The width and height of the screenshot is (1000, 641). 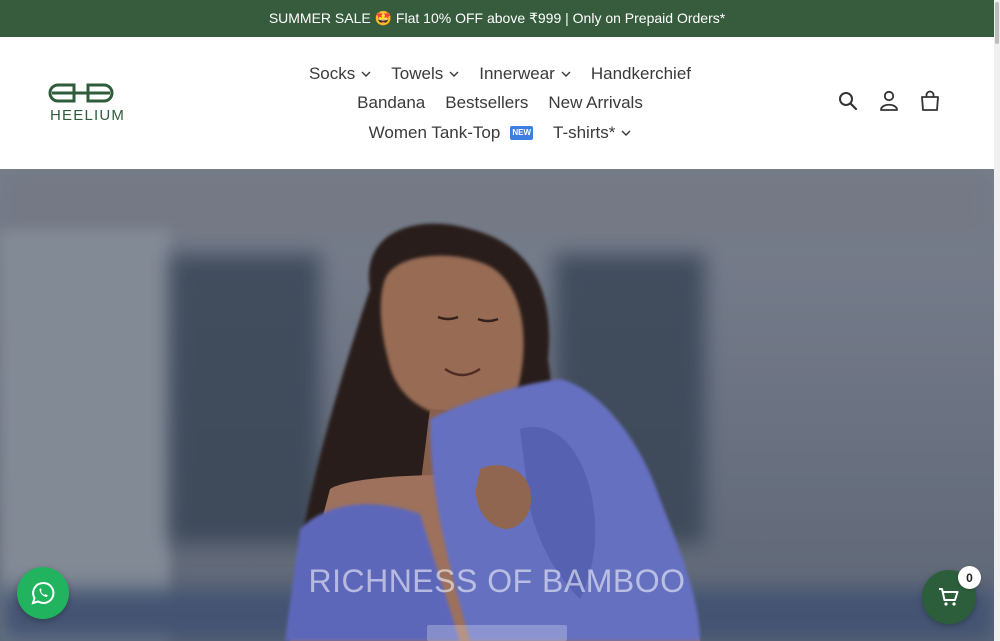 I want to click on nav-item-label: Women Tank-Top, so click(x=434, y=132).